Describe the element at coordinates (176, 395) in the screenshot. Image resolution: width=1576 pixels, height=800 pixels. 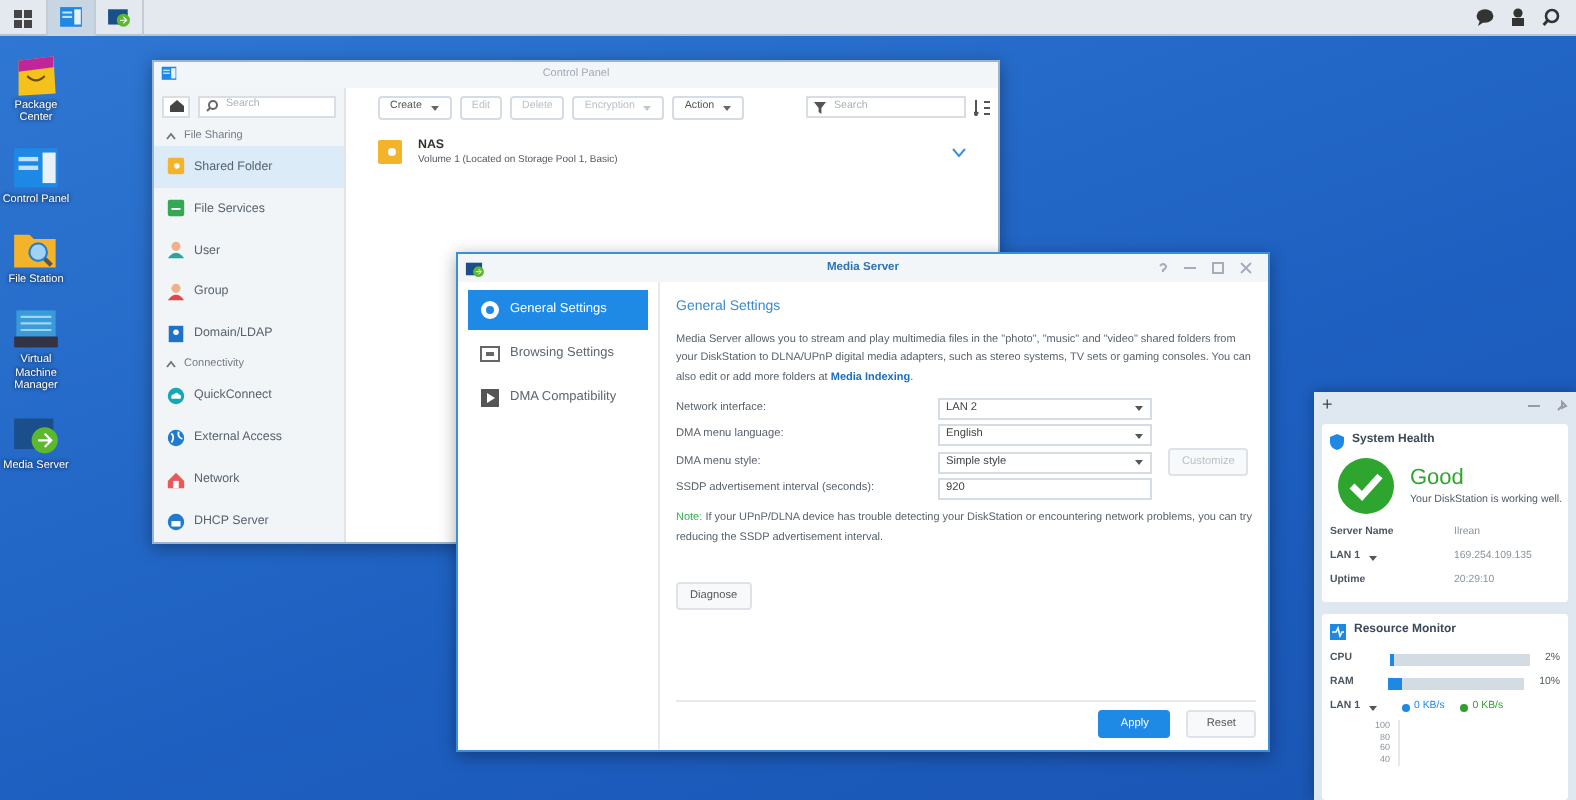
I see `cloud-icon` at that location.